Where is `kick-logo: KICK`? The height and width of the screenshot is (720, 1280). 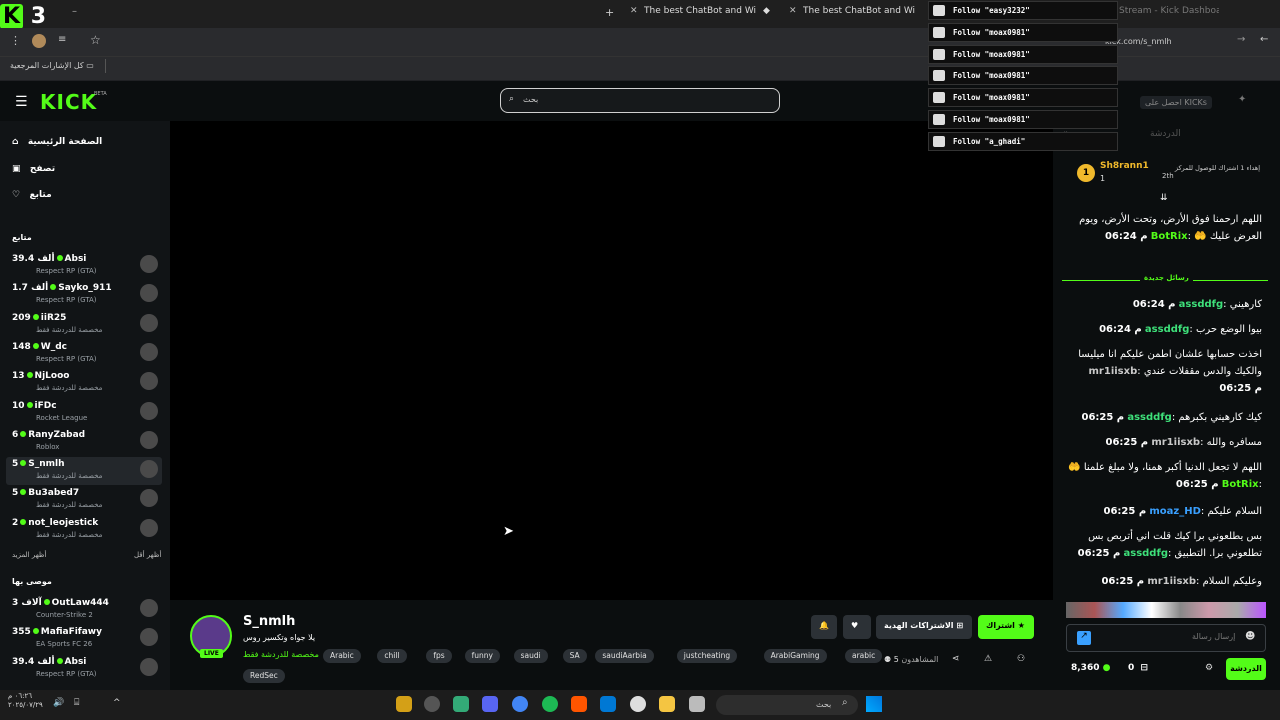
kick-logo: KICK is located at coordinates (68, 102).